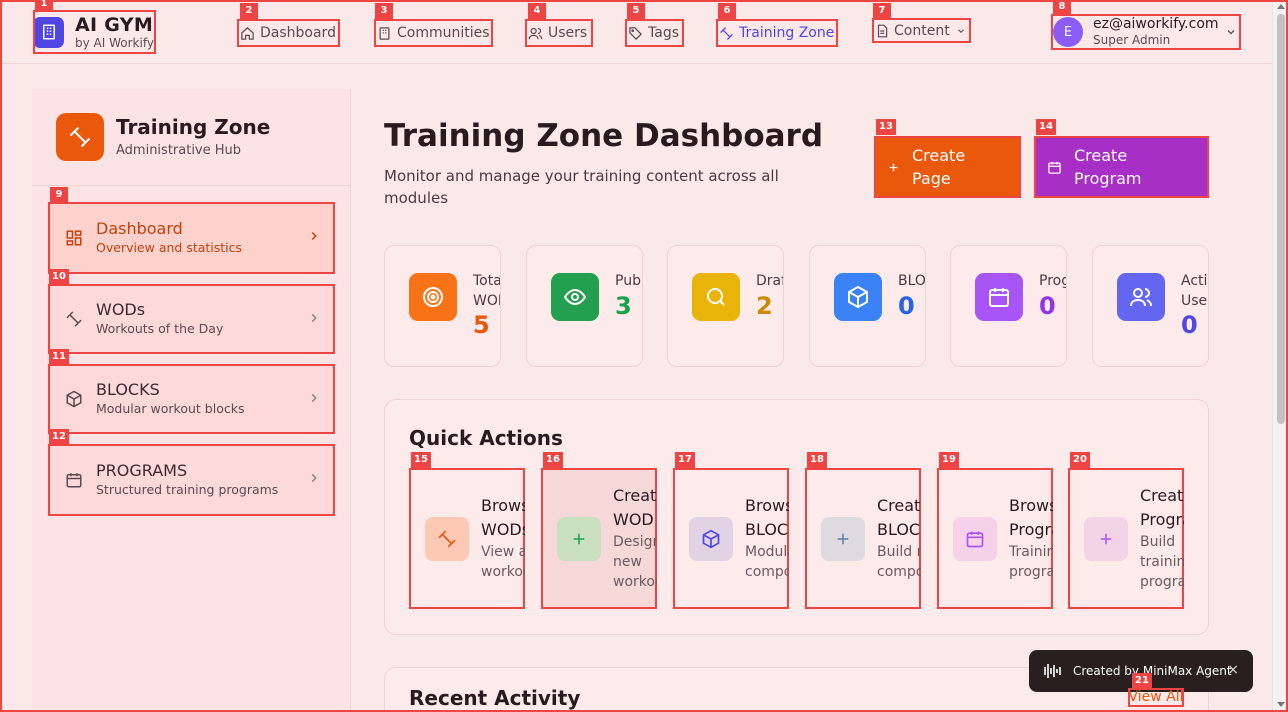  I want to click on sidebar-item-desc: Overview and statistics, so click(169, 247).